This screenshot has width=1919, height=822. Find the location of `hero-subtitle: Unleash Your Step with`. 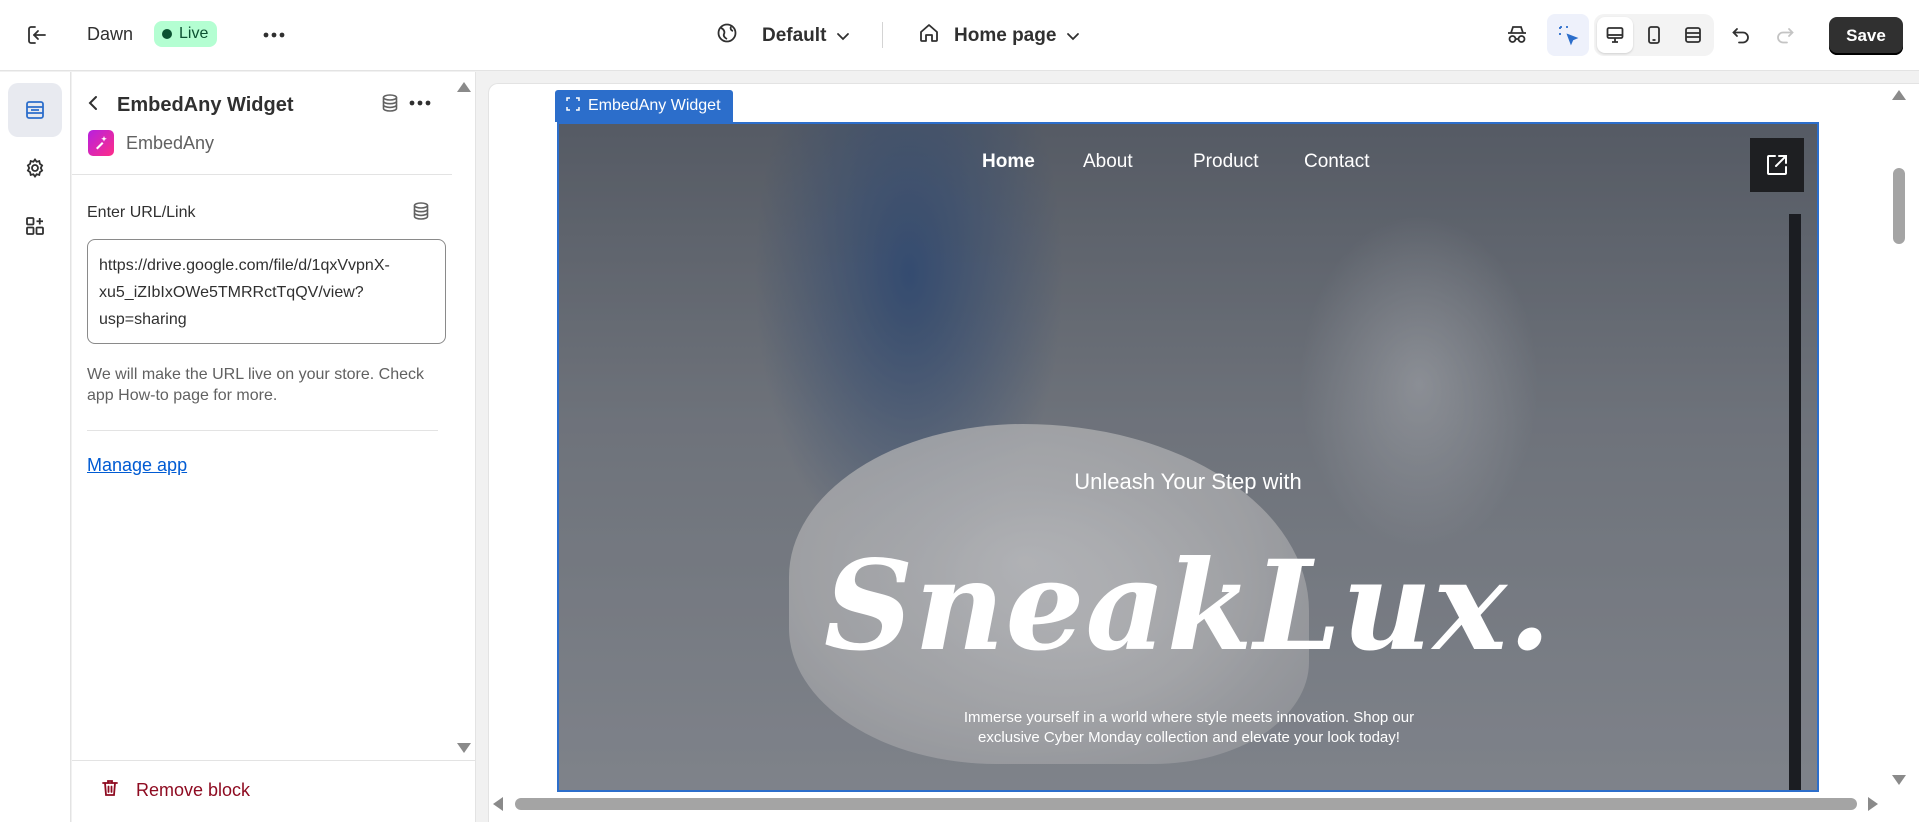

hero-subtitle: Unleash Your Step with is located at coordinates (1188, 481).